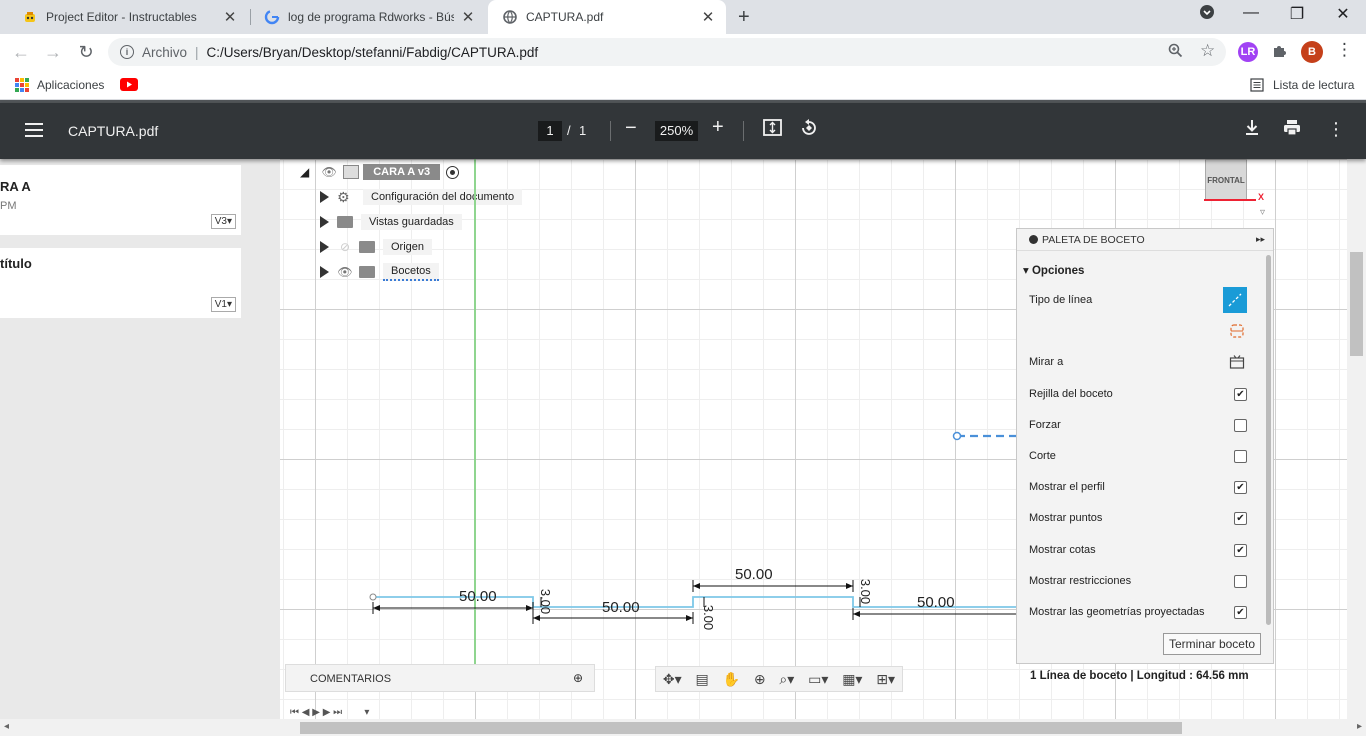  Describe the element at coordinates (1207, 51) in the screenshot. I see `bookmark-star-icon: ☆` at that location.